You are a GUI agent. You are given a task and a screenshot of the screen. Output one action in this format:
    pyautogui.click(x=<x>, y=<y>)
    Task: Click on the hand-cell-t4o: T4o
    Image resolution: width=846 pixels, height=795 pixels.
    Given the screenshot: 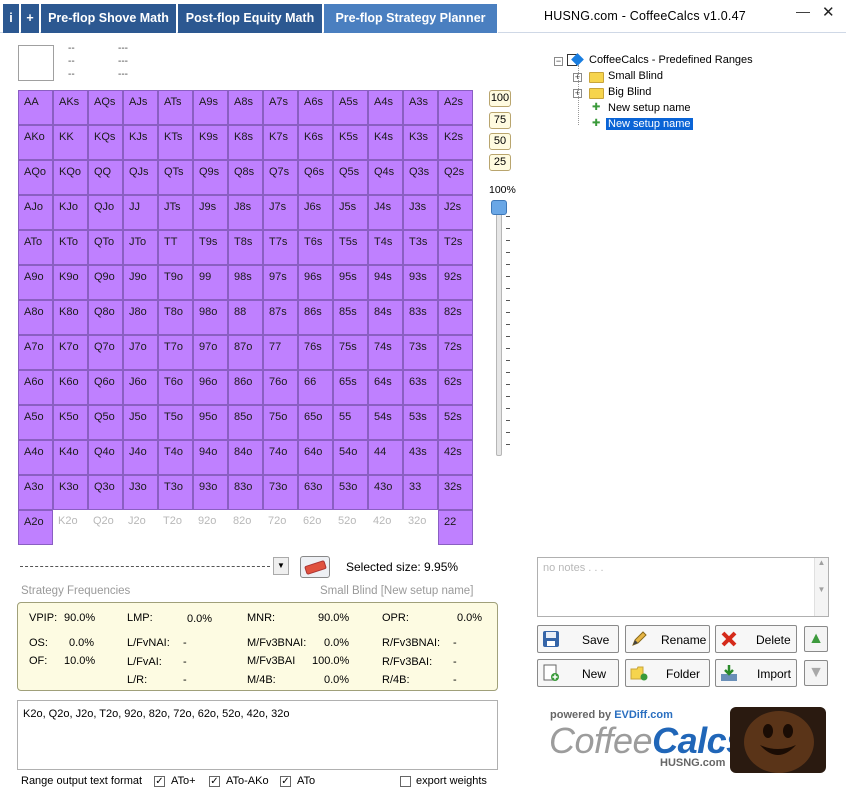 What is the action you would take?
    pyautogui.click(x=175, y=457)
    